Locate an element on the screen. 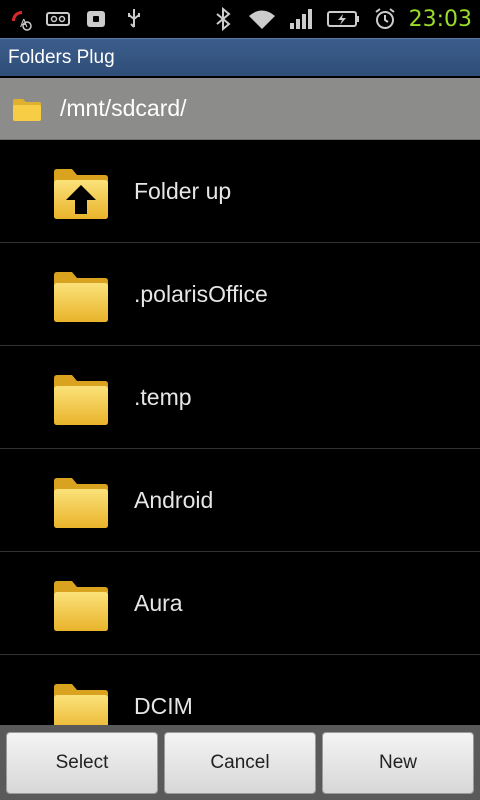  bluetooth-icon is located at coordinates (223, 19).